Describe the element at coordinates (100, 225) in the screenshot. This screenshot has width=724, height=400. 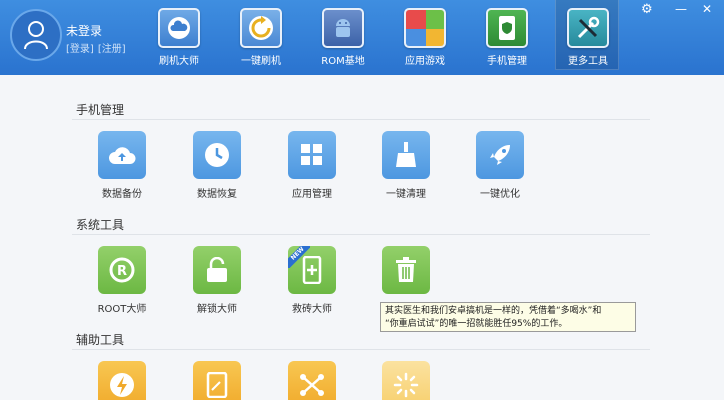
I see `section-title-system-tools: 系统工具` at that location.